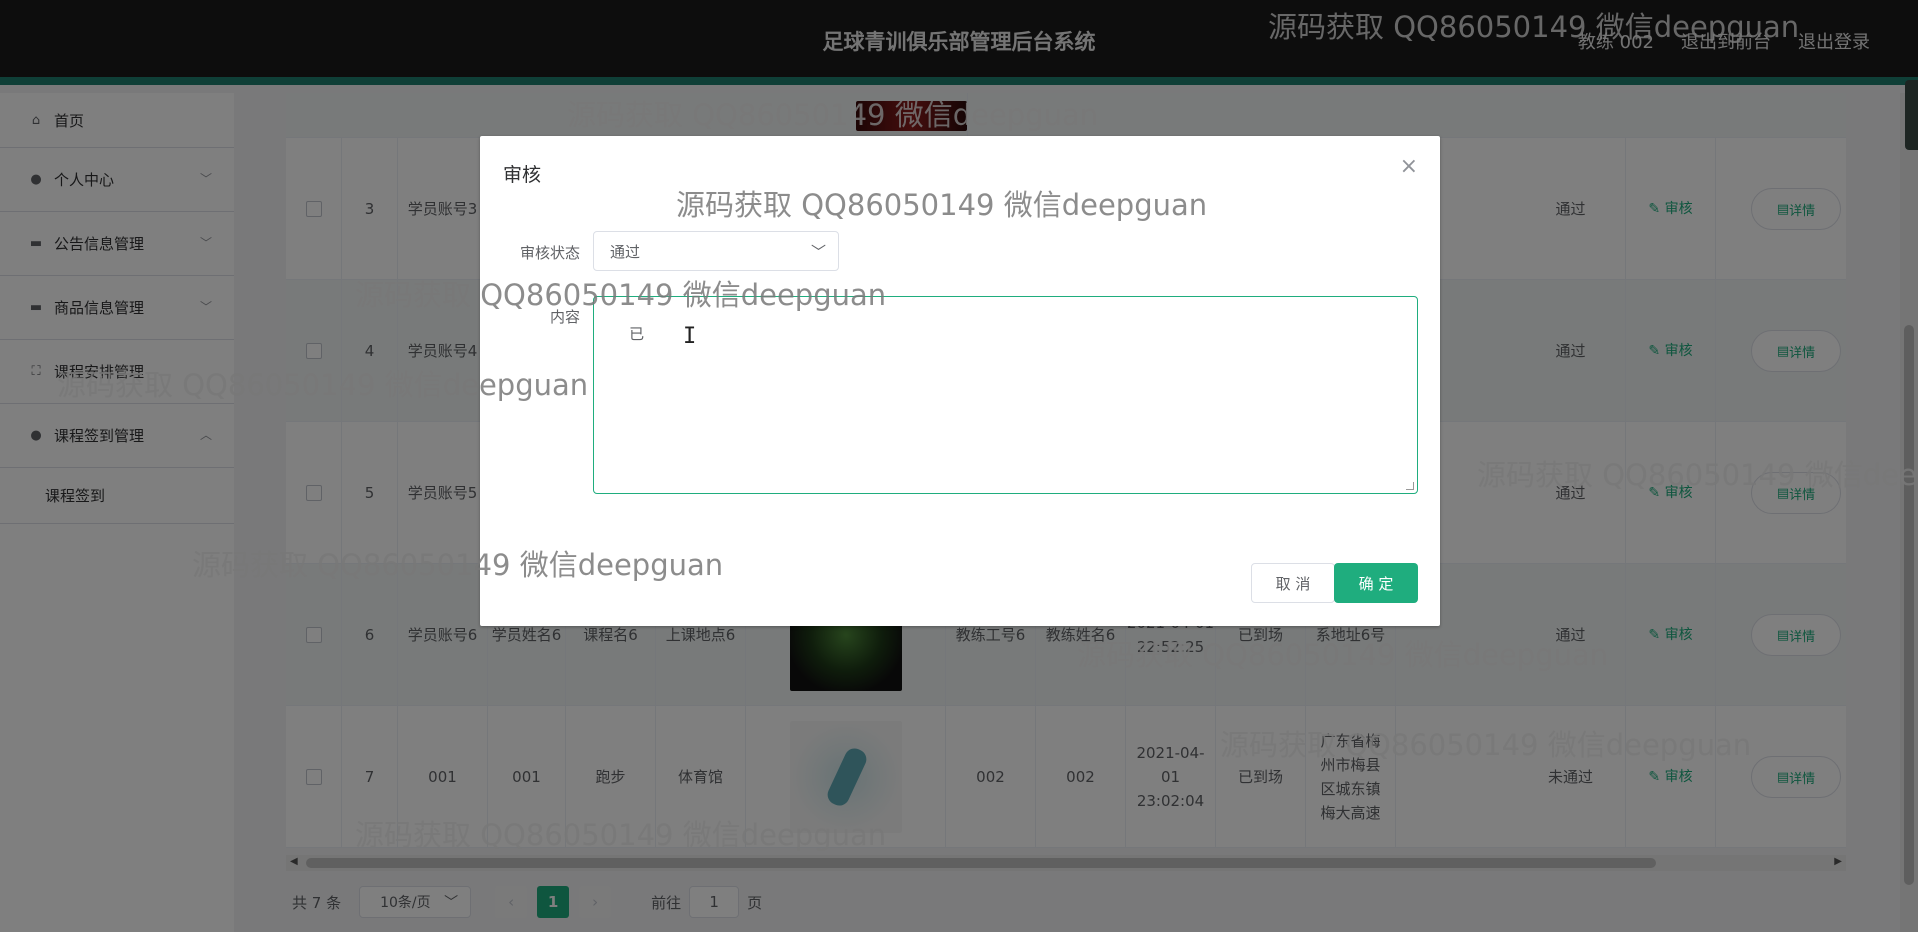 The width and height of the screenshot is (1918, 932). Describe the element at coordinates (522, 175) in the screenshot. I see `dialog-title: 审核` at that location.